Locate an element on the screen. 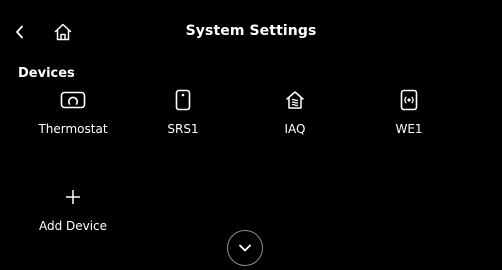 This screenshot has width=502, height=270. air-quality-icon is located at coordinates (295, 100).